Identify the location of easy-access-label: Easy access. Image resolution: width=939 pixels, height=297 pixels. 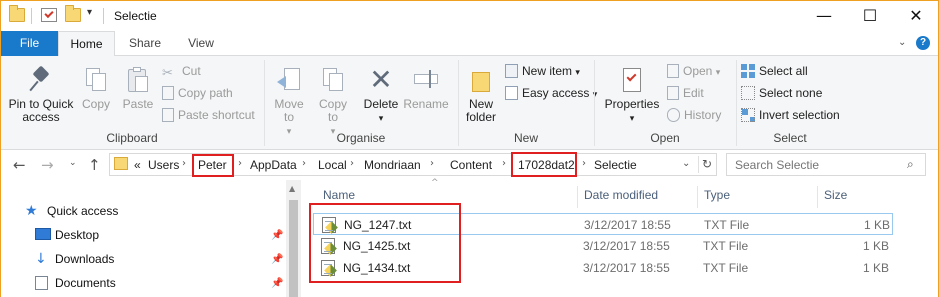
(556, 93).